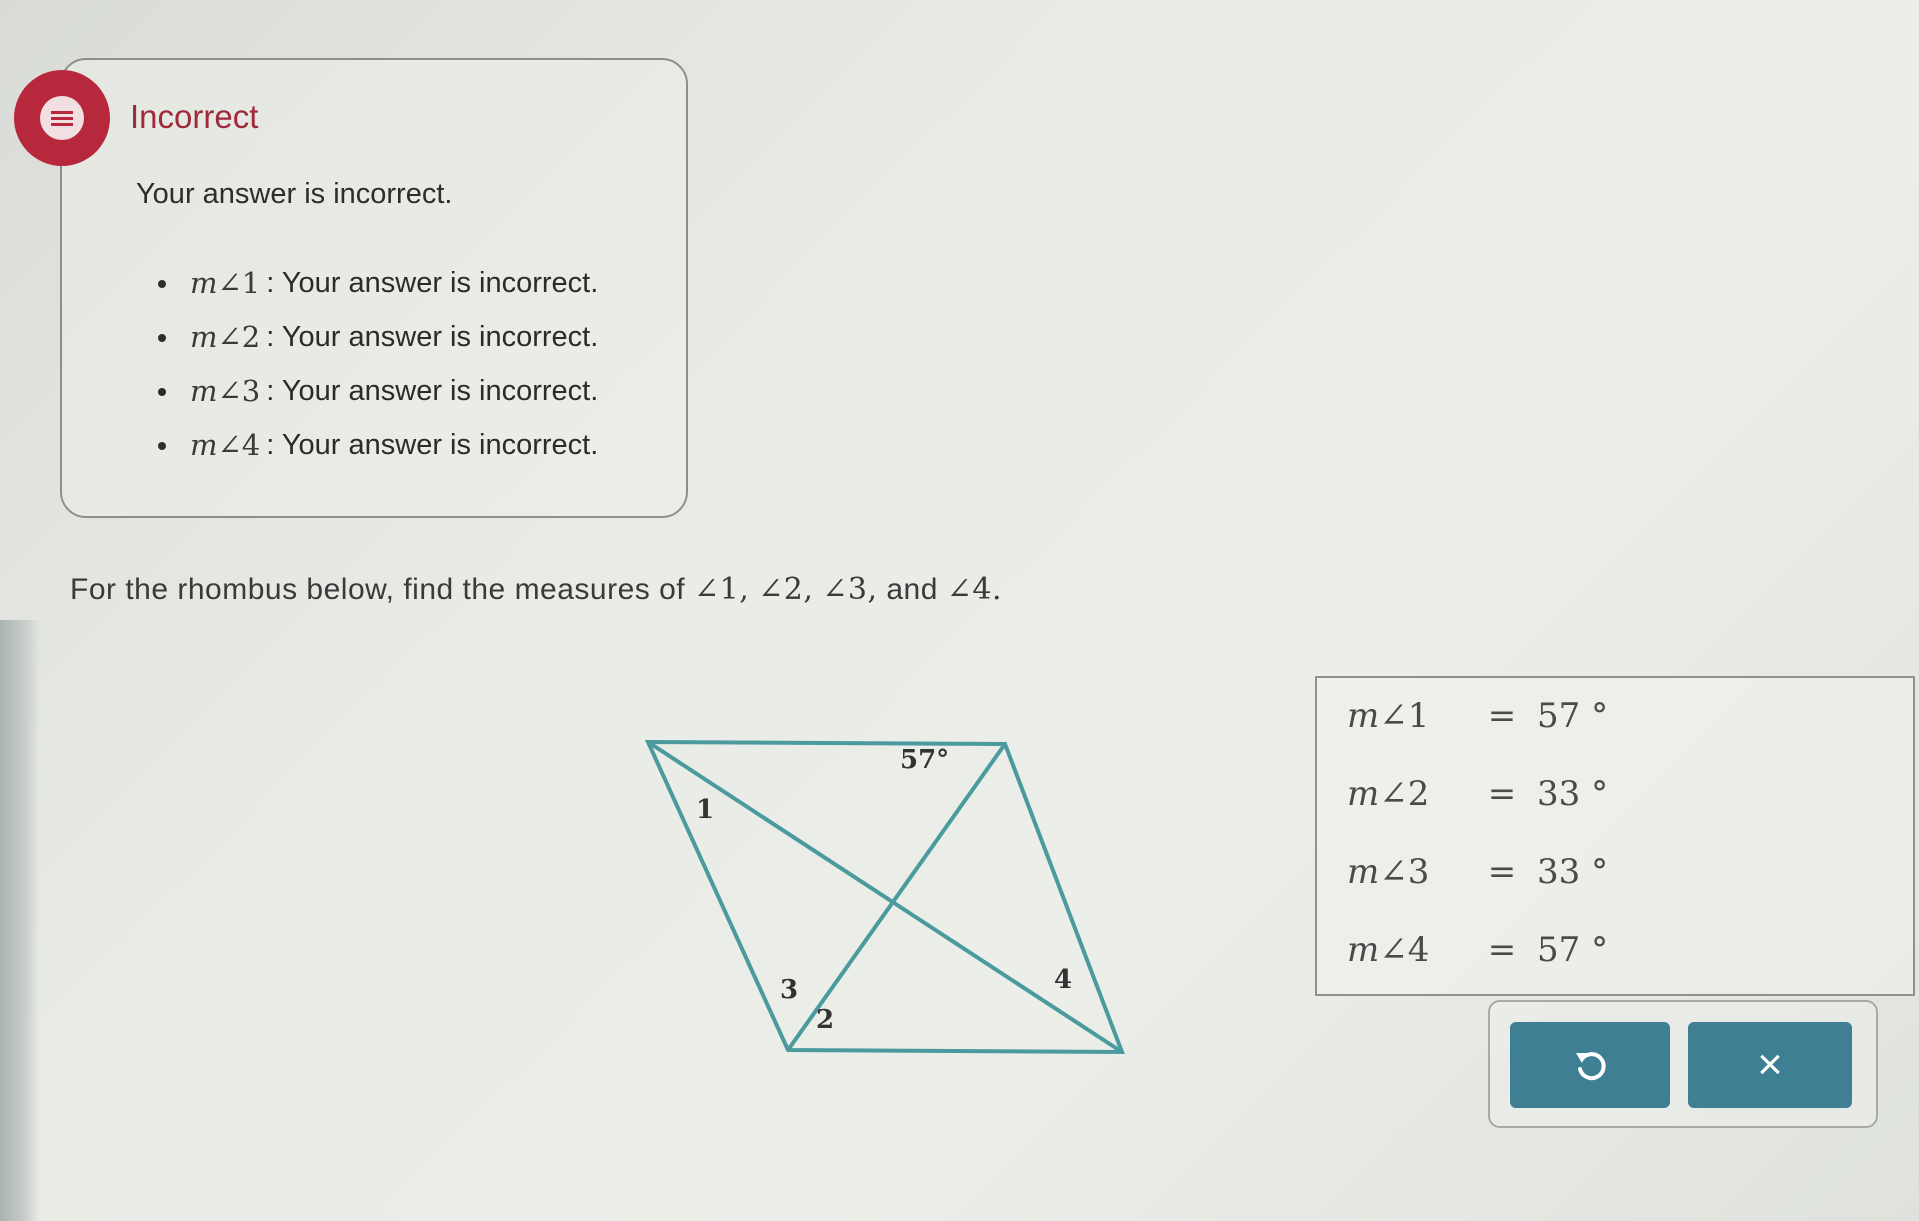  I want to click on feedback-item-angle-4: m∠4 : Your answer is incorrect., so click(378, 445).